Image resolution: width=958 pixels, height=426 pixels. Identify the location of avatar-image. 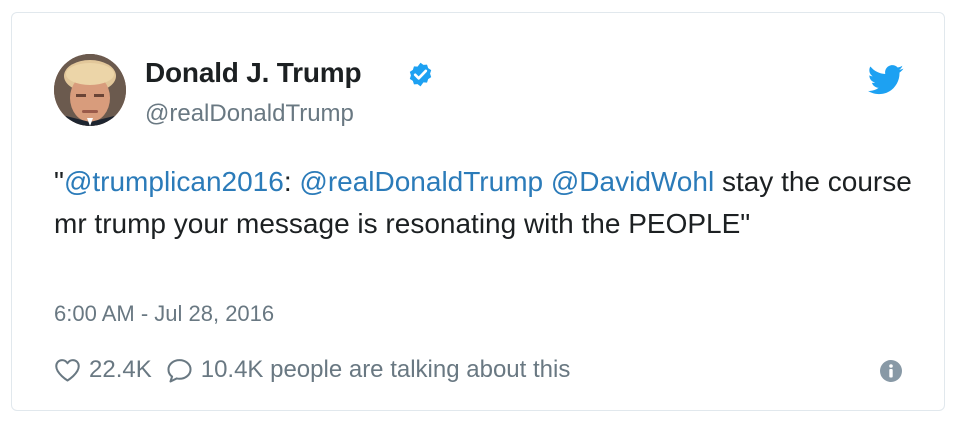
(90, 90).